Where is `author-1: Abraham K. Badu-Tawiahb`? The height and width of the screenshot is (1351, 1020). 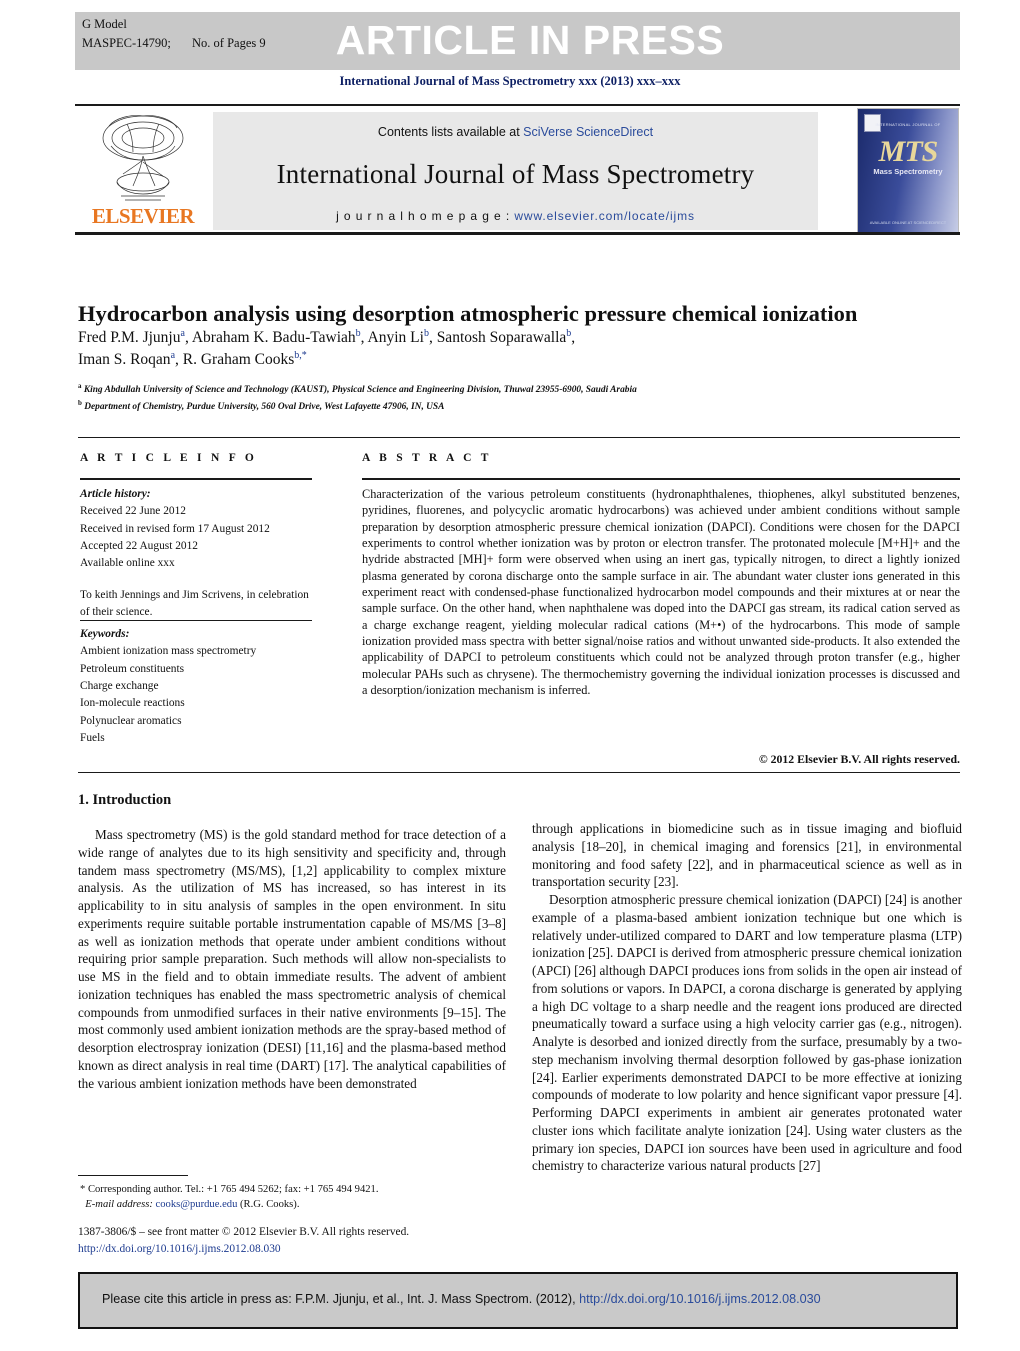
author-1: Abraham K. Badu-Tawiahb is located at coordinates (276, 337).